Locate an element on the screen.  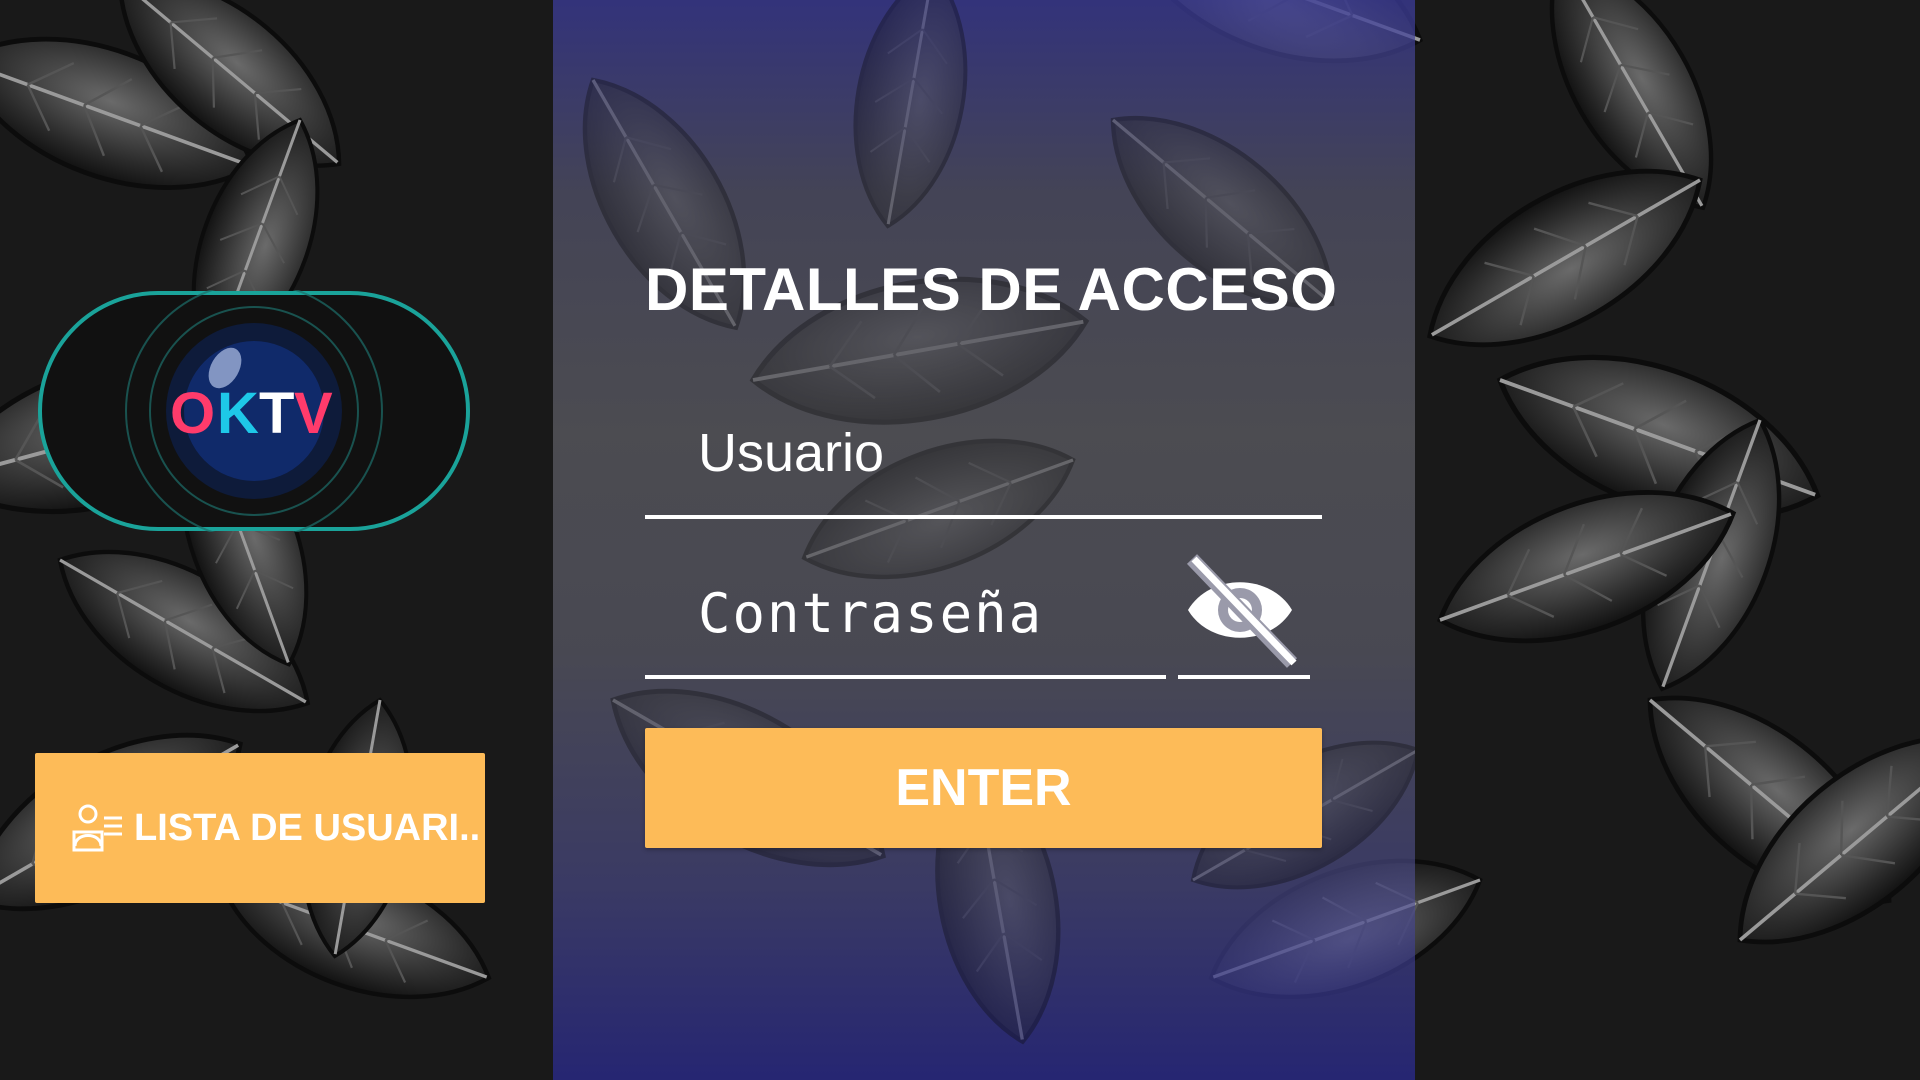
logo-letter-t: T is located at coordinates (276, 413).